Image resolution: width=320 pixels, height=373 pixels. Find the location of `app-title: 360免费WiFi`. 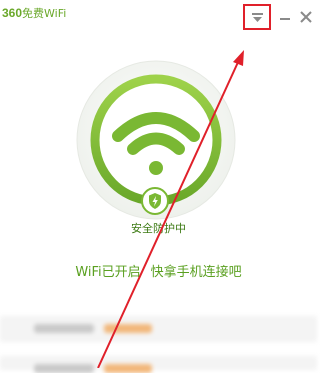

app-title: 360免费WiFi is located at coordinates (34, 13).